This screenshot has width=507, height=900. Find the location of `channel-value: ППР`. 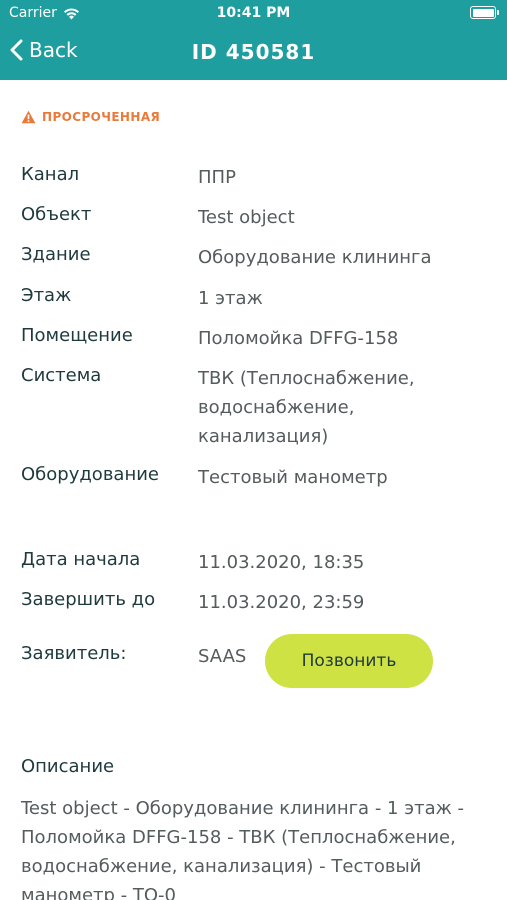

channel-value: ППР is located at coordinates (217, 177).